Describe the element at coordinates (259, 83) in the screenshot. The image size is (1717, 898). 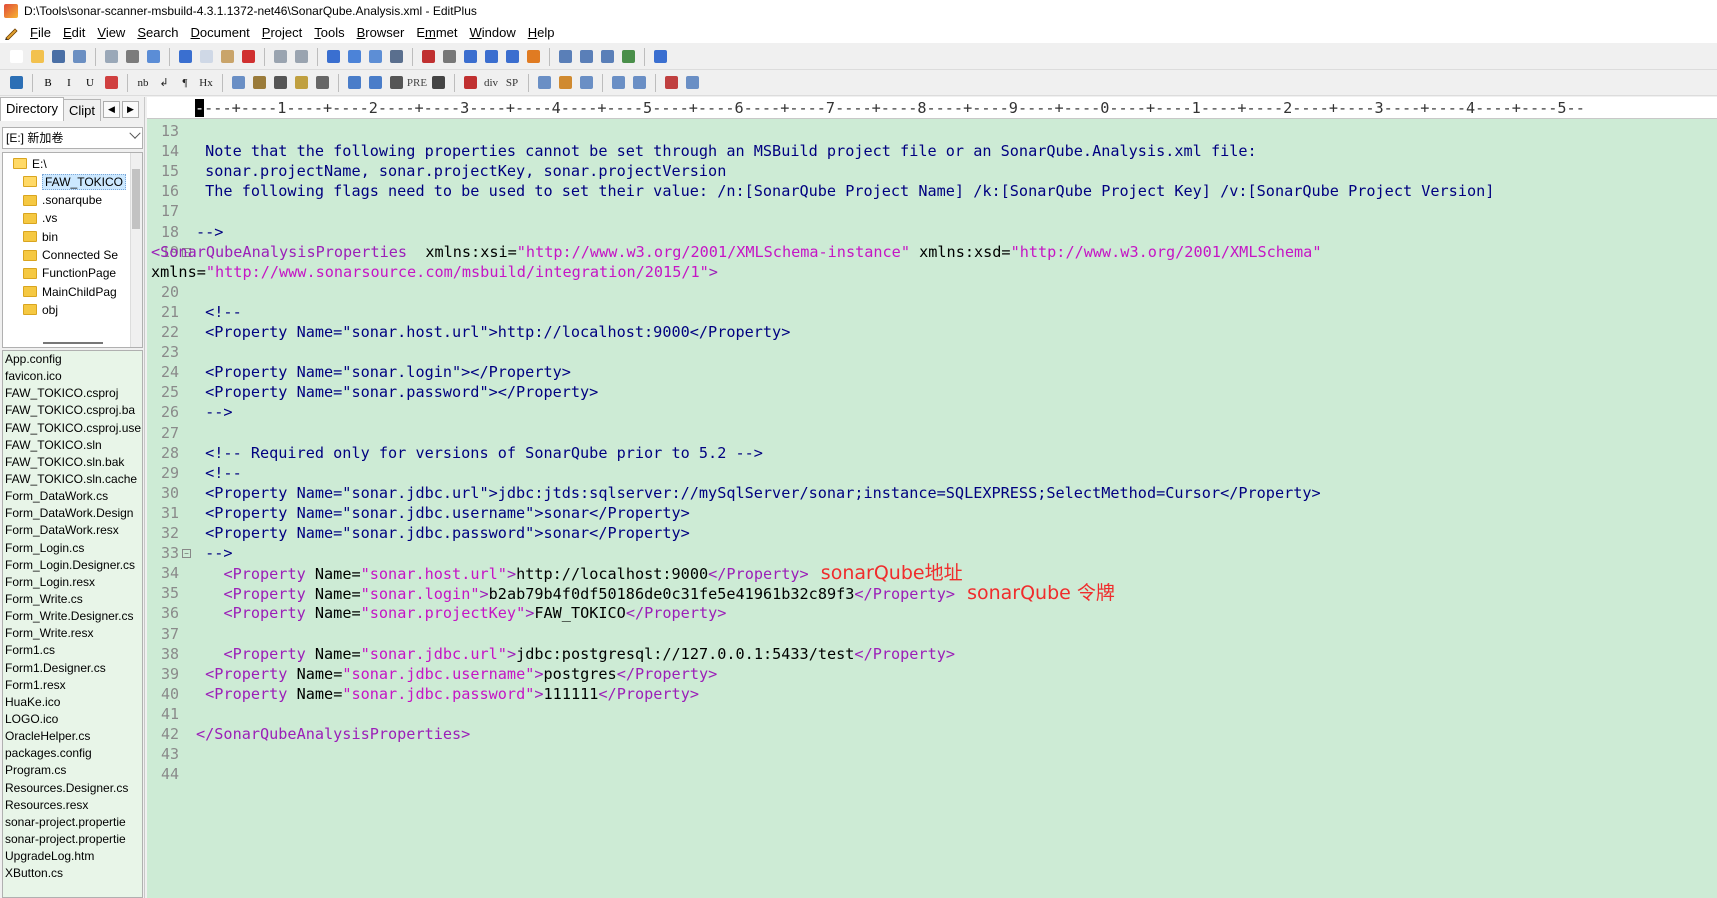
I see `anchor-icon` at that location.